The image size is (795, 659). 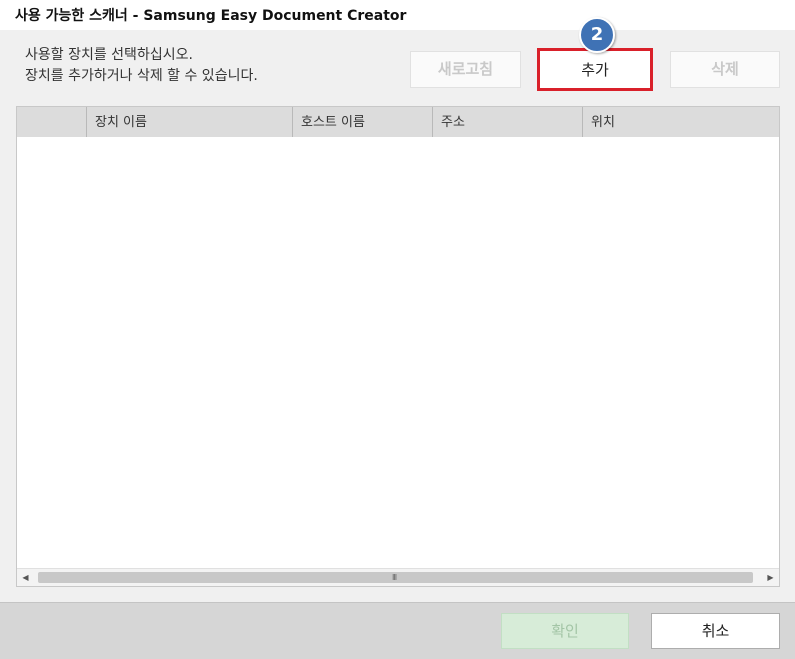 What do you see at coordinates (725, 69) in the screenshot?
I see `delete-button: 삭제` at bounding box center [725, 69].